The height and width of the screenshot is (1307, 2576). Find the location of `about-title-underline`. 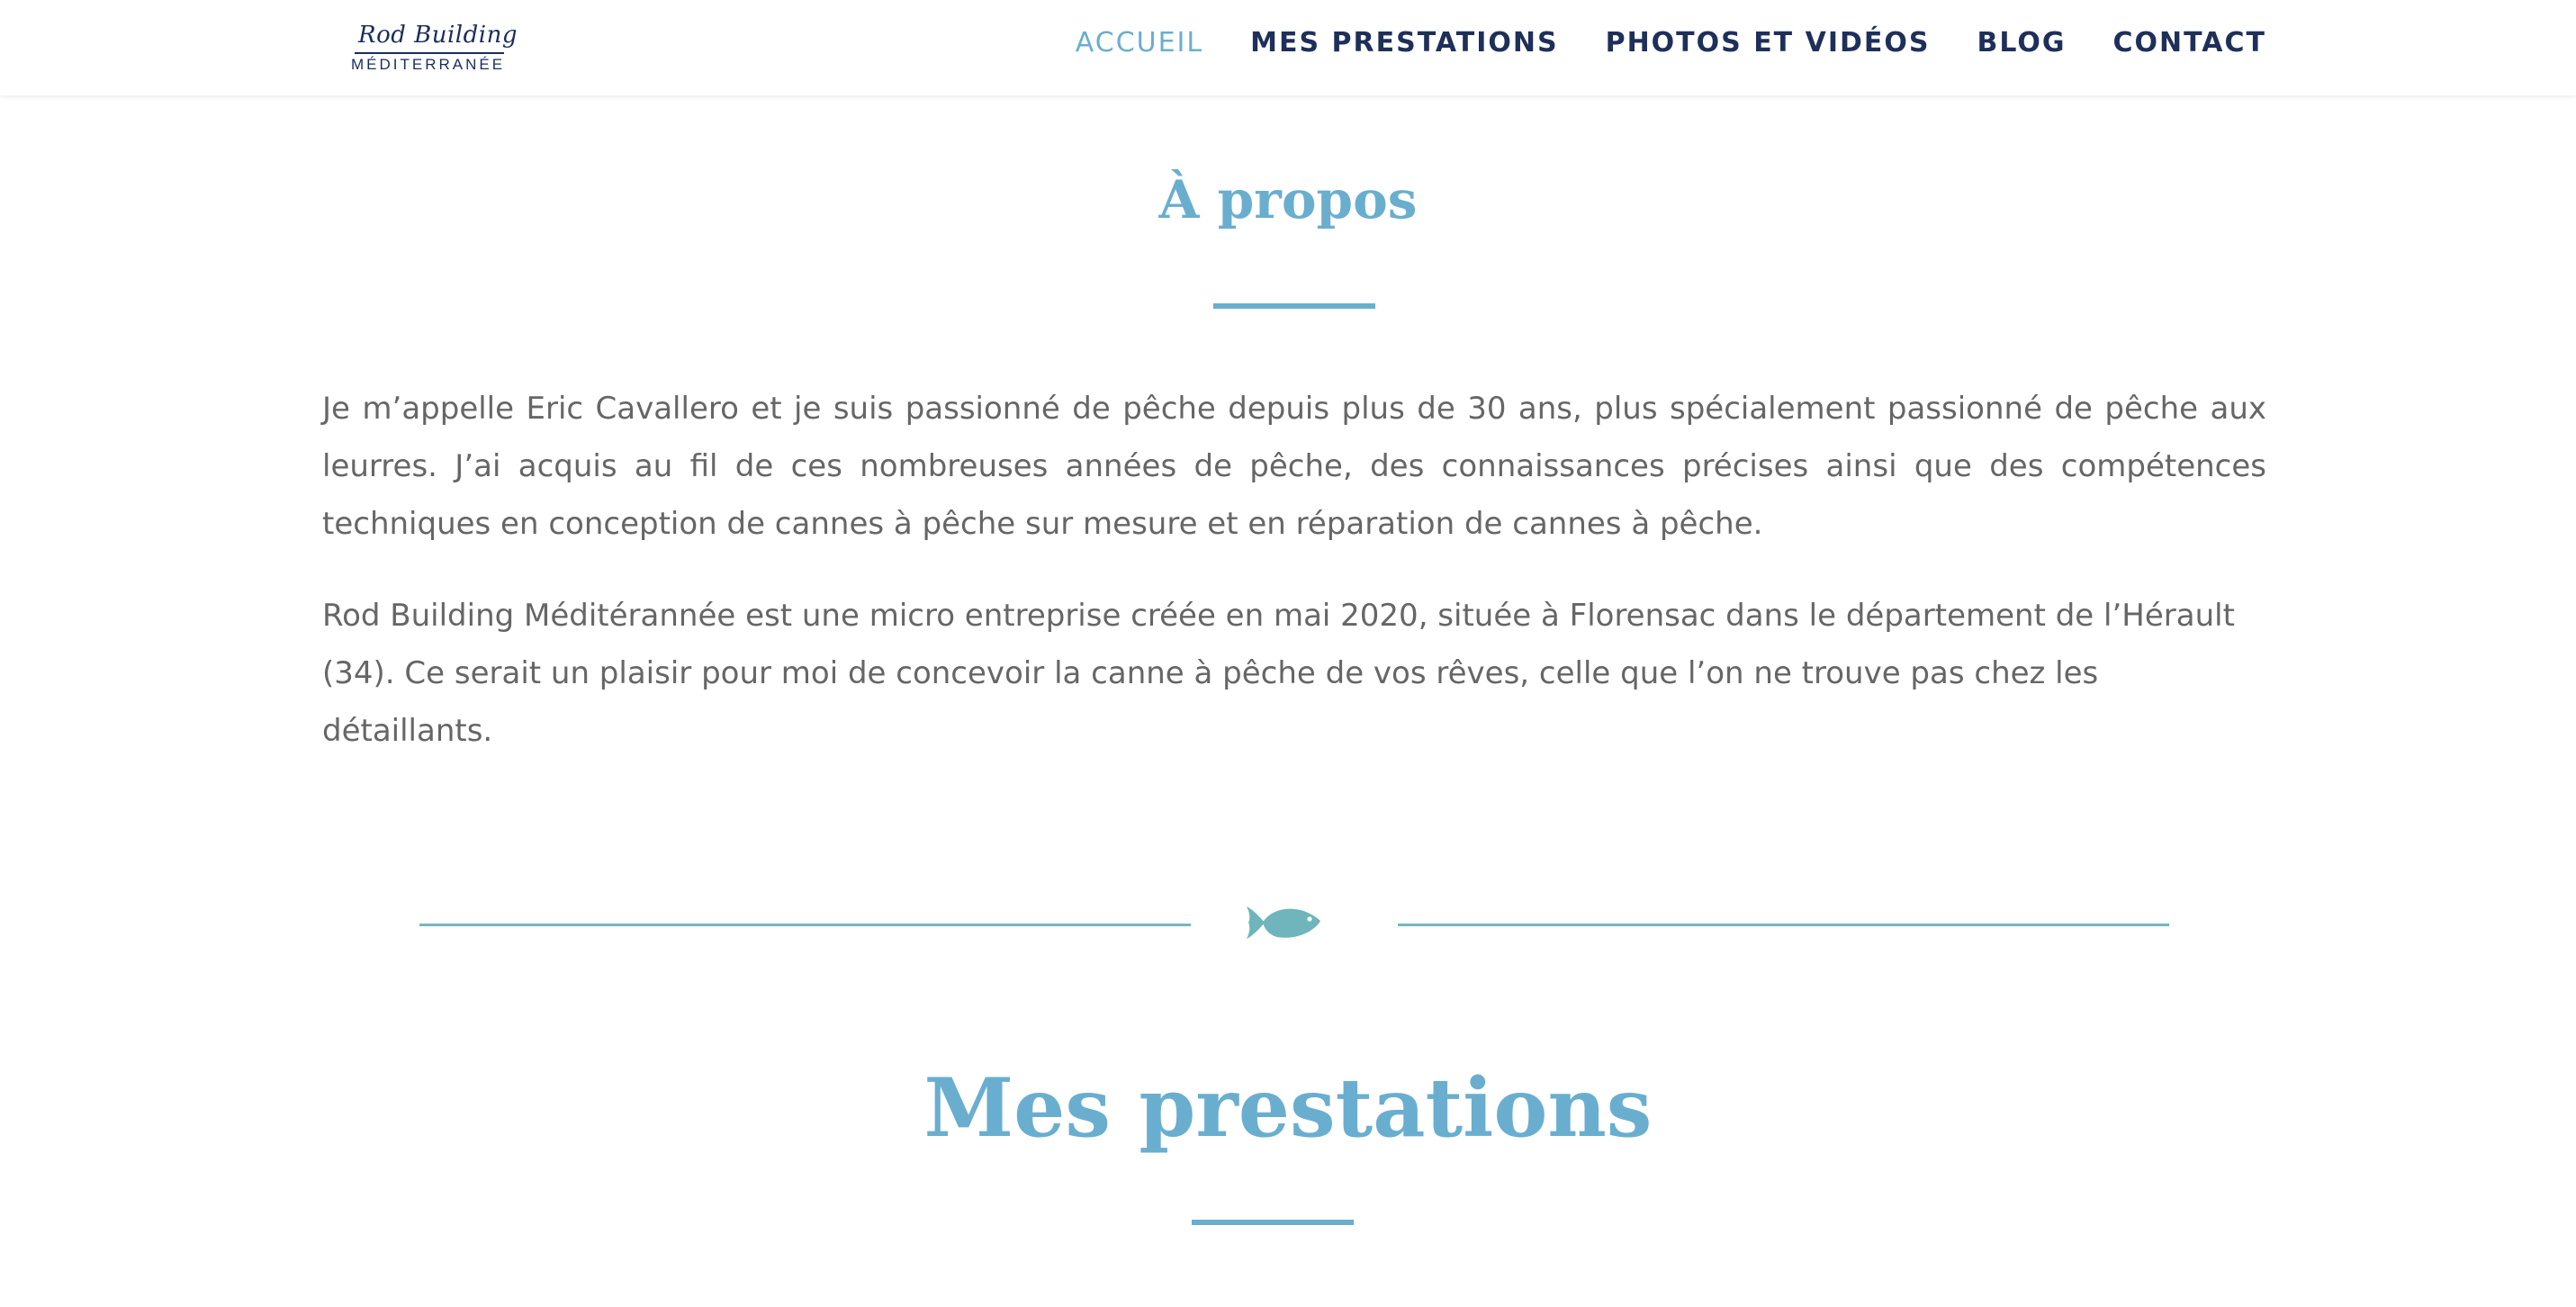

about-title-underline is located at coordinates (1294, 306).